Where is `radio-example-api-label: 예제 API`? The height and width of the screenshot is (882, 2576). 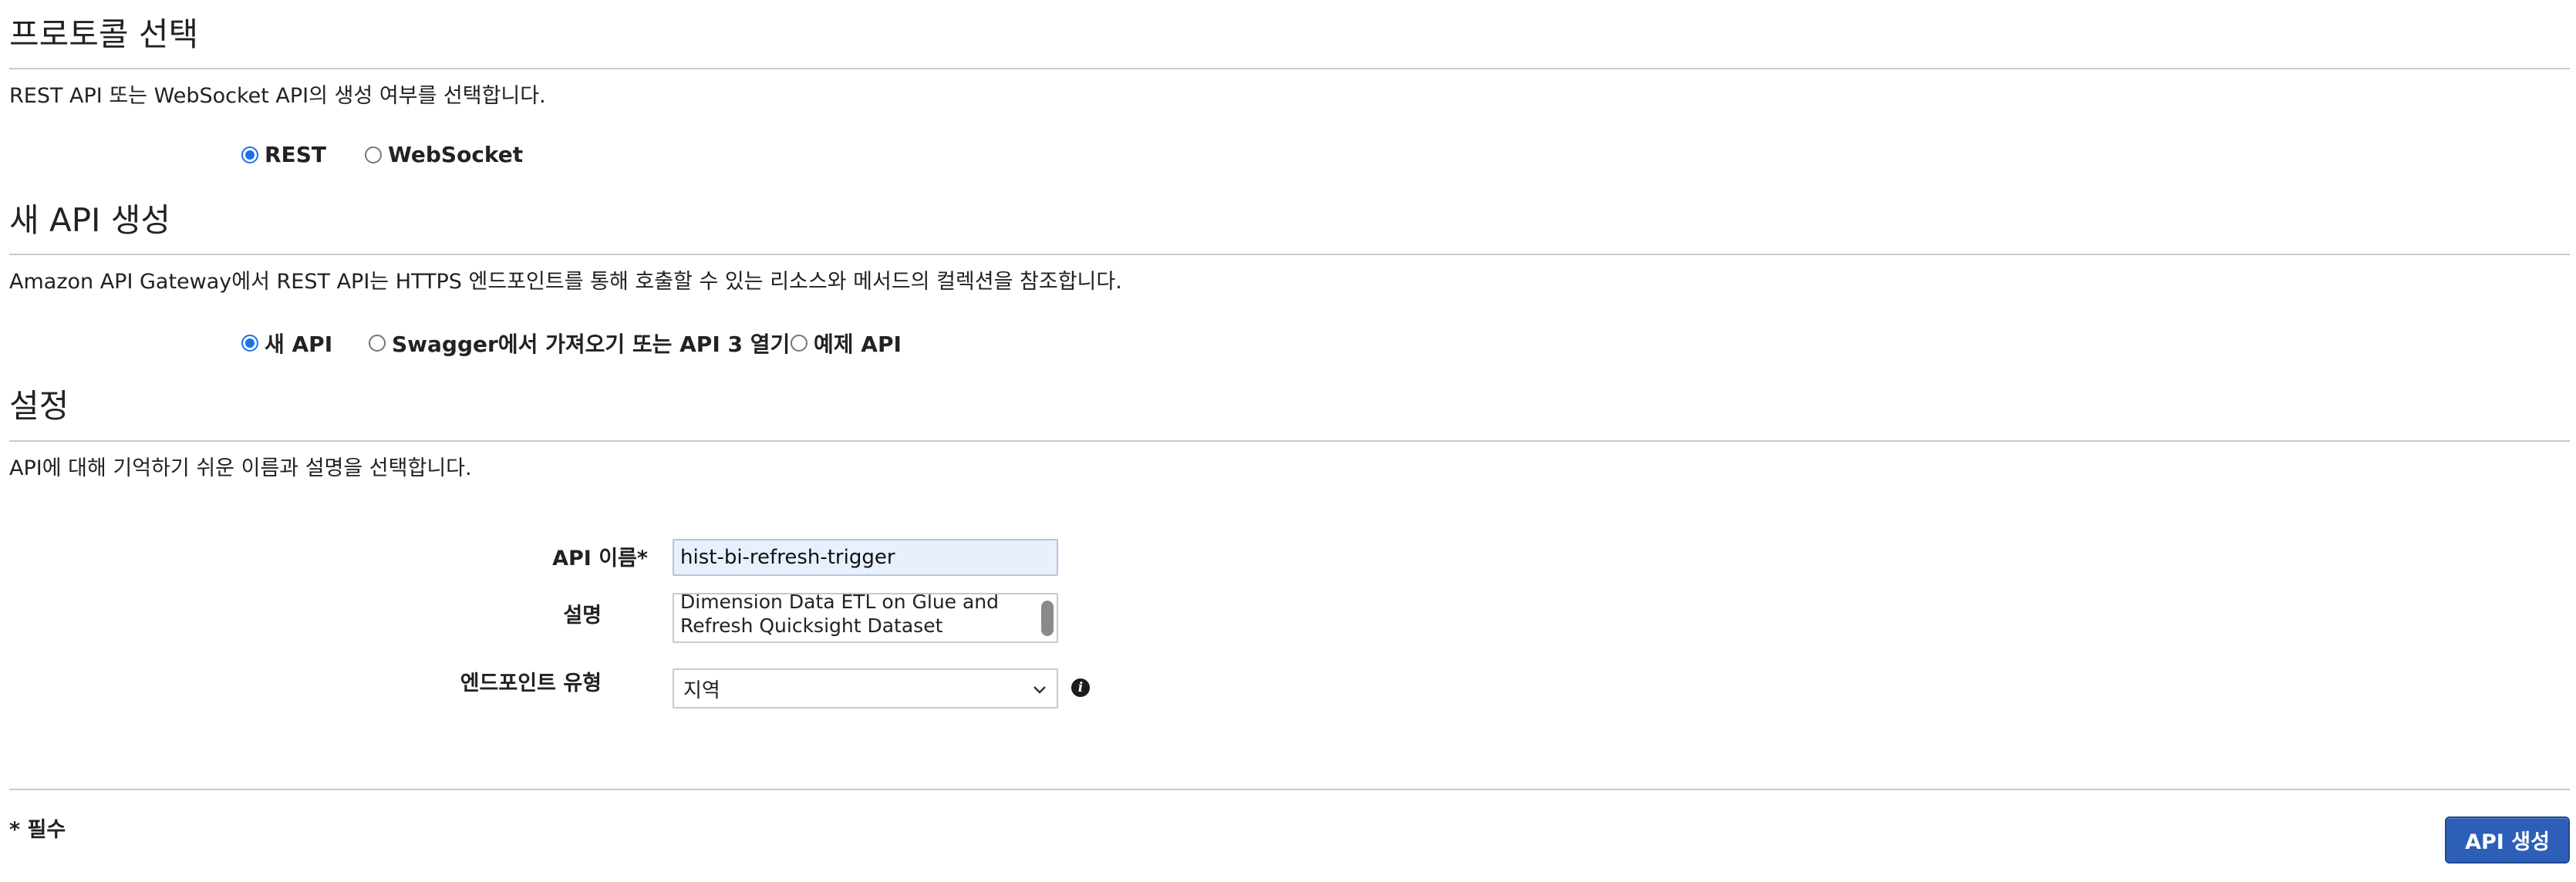 radio-example-api-label: 예제 API is located at coordinates (858, 344).